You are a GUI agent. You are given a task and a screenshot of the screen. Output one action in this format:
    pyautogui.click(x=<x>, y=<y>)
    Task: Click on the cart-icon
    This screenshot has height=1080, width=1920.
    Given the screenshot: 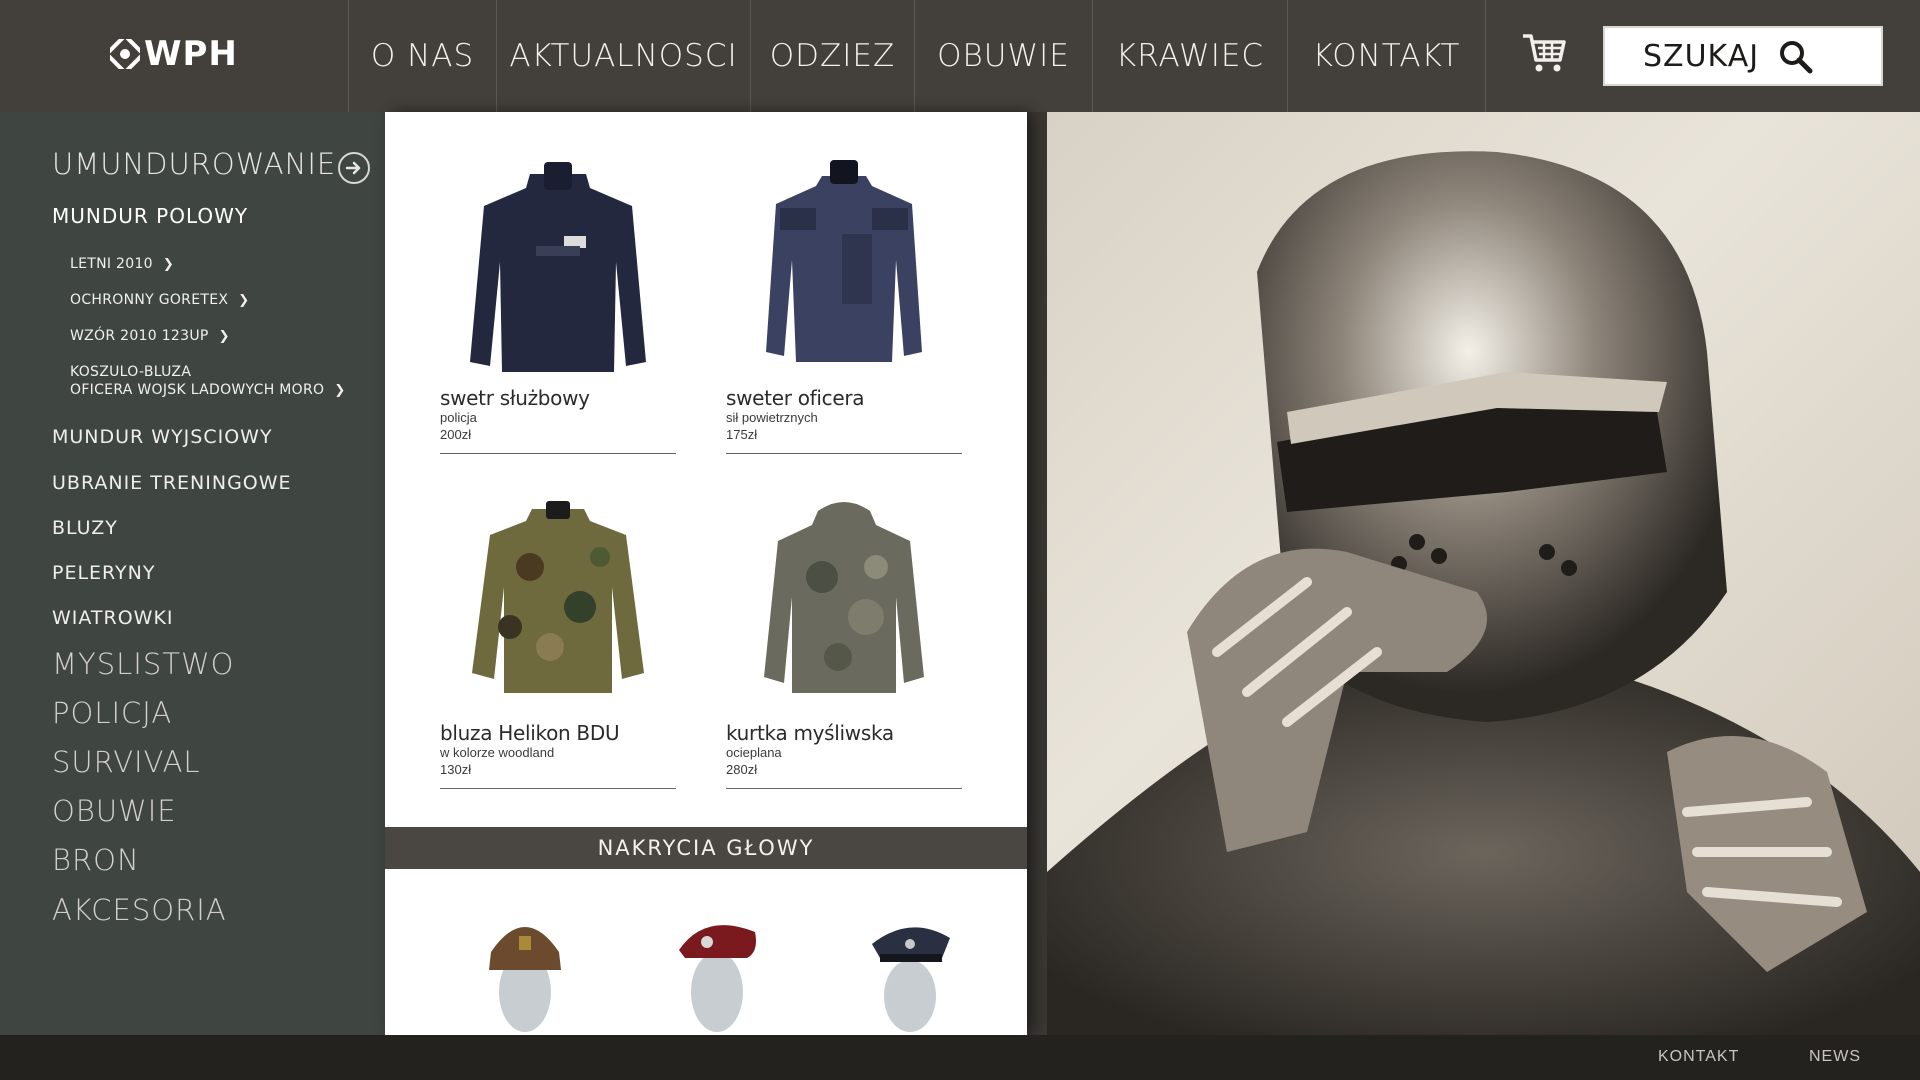 What is the action you would take?
    pyautogui.click(x=1544, y=52)
    